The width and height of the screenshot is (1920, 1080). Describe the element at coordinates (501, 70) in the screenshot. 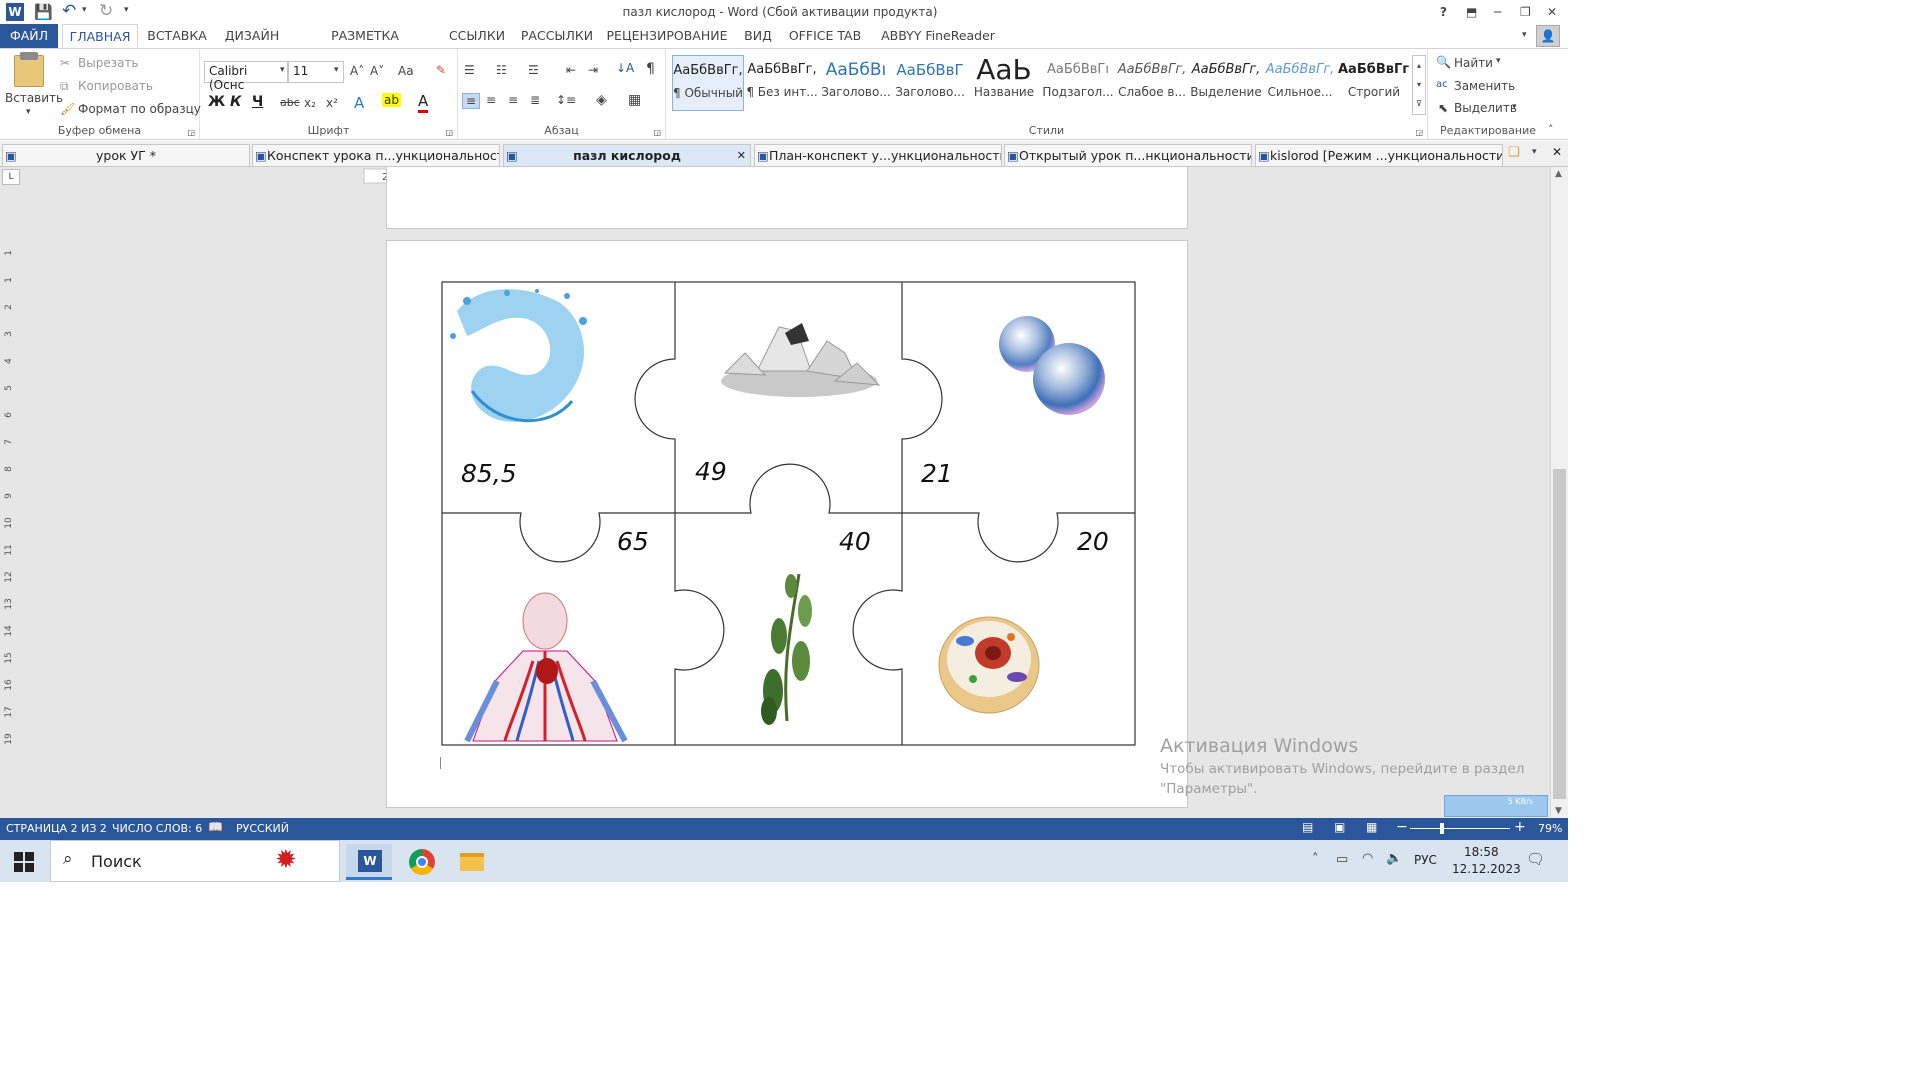

I see `numbering-icon: ☷` at that location.